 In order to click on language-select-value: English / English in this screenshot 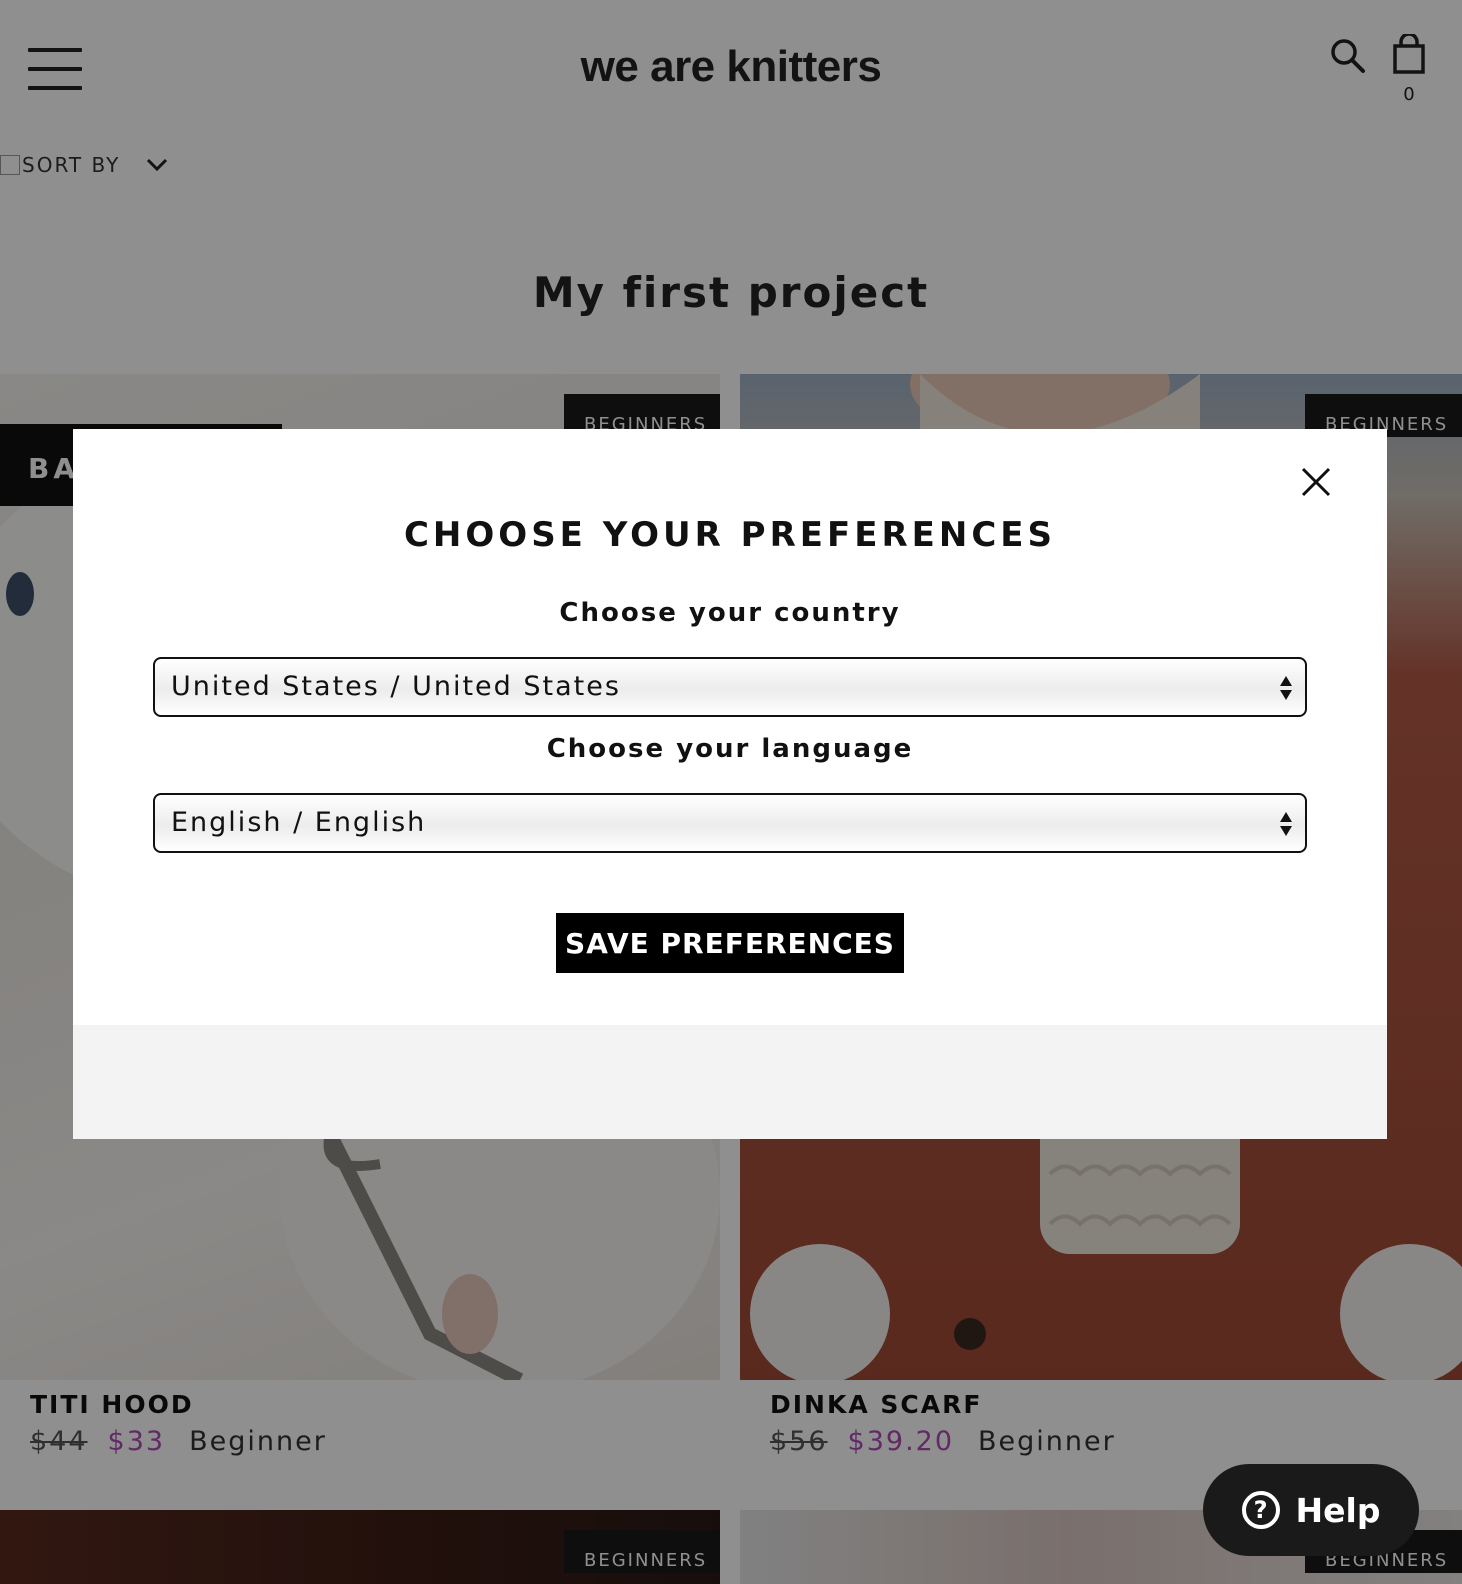, I will do `click(299, 822)`.